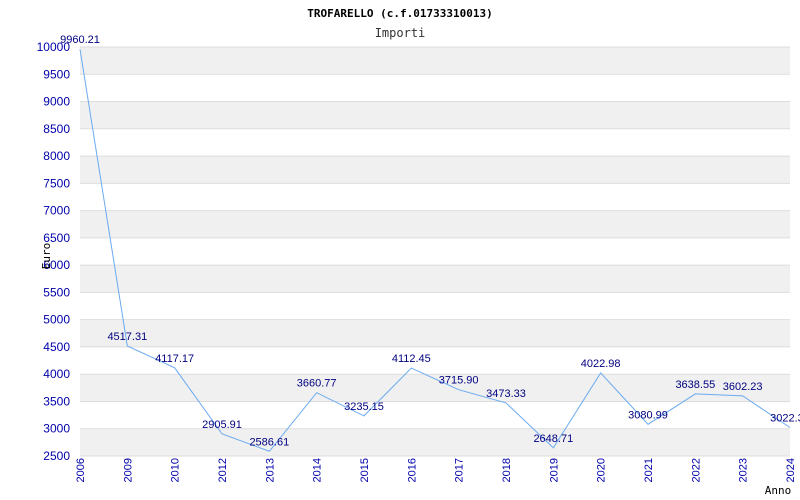  Describe the element at coordinates (80, 40) in the screenshot. I see `data-label: 9960.21` at that location.